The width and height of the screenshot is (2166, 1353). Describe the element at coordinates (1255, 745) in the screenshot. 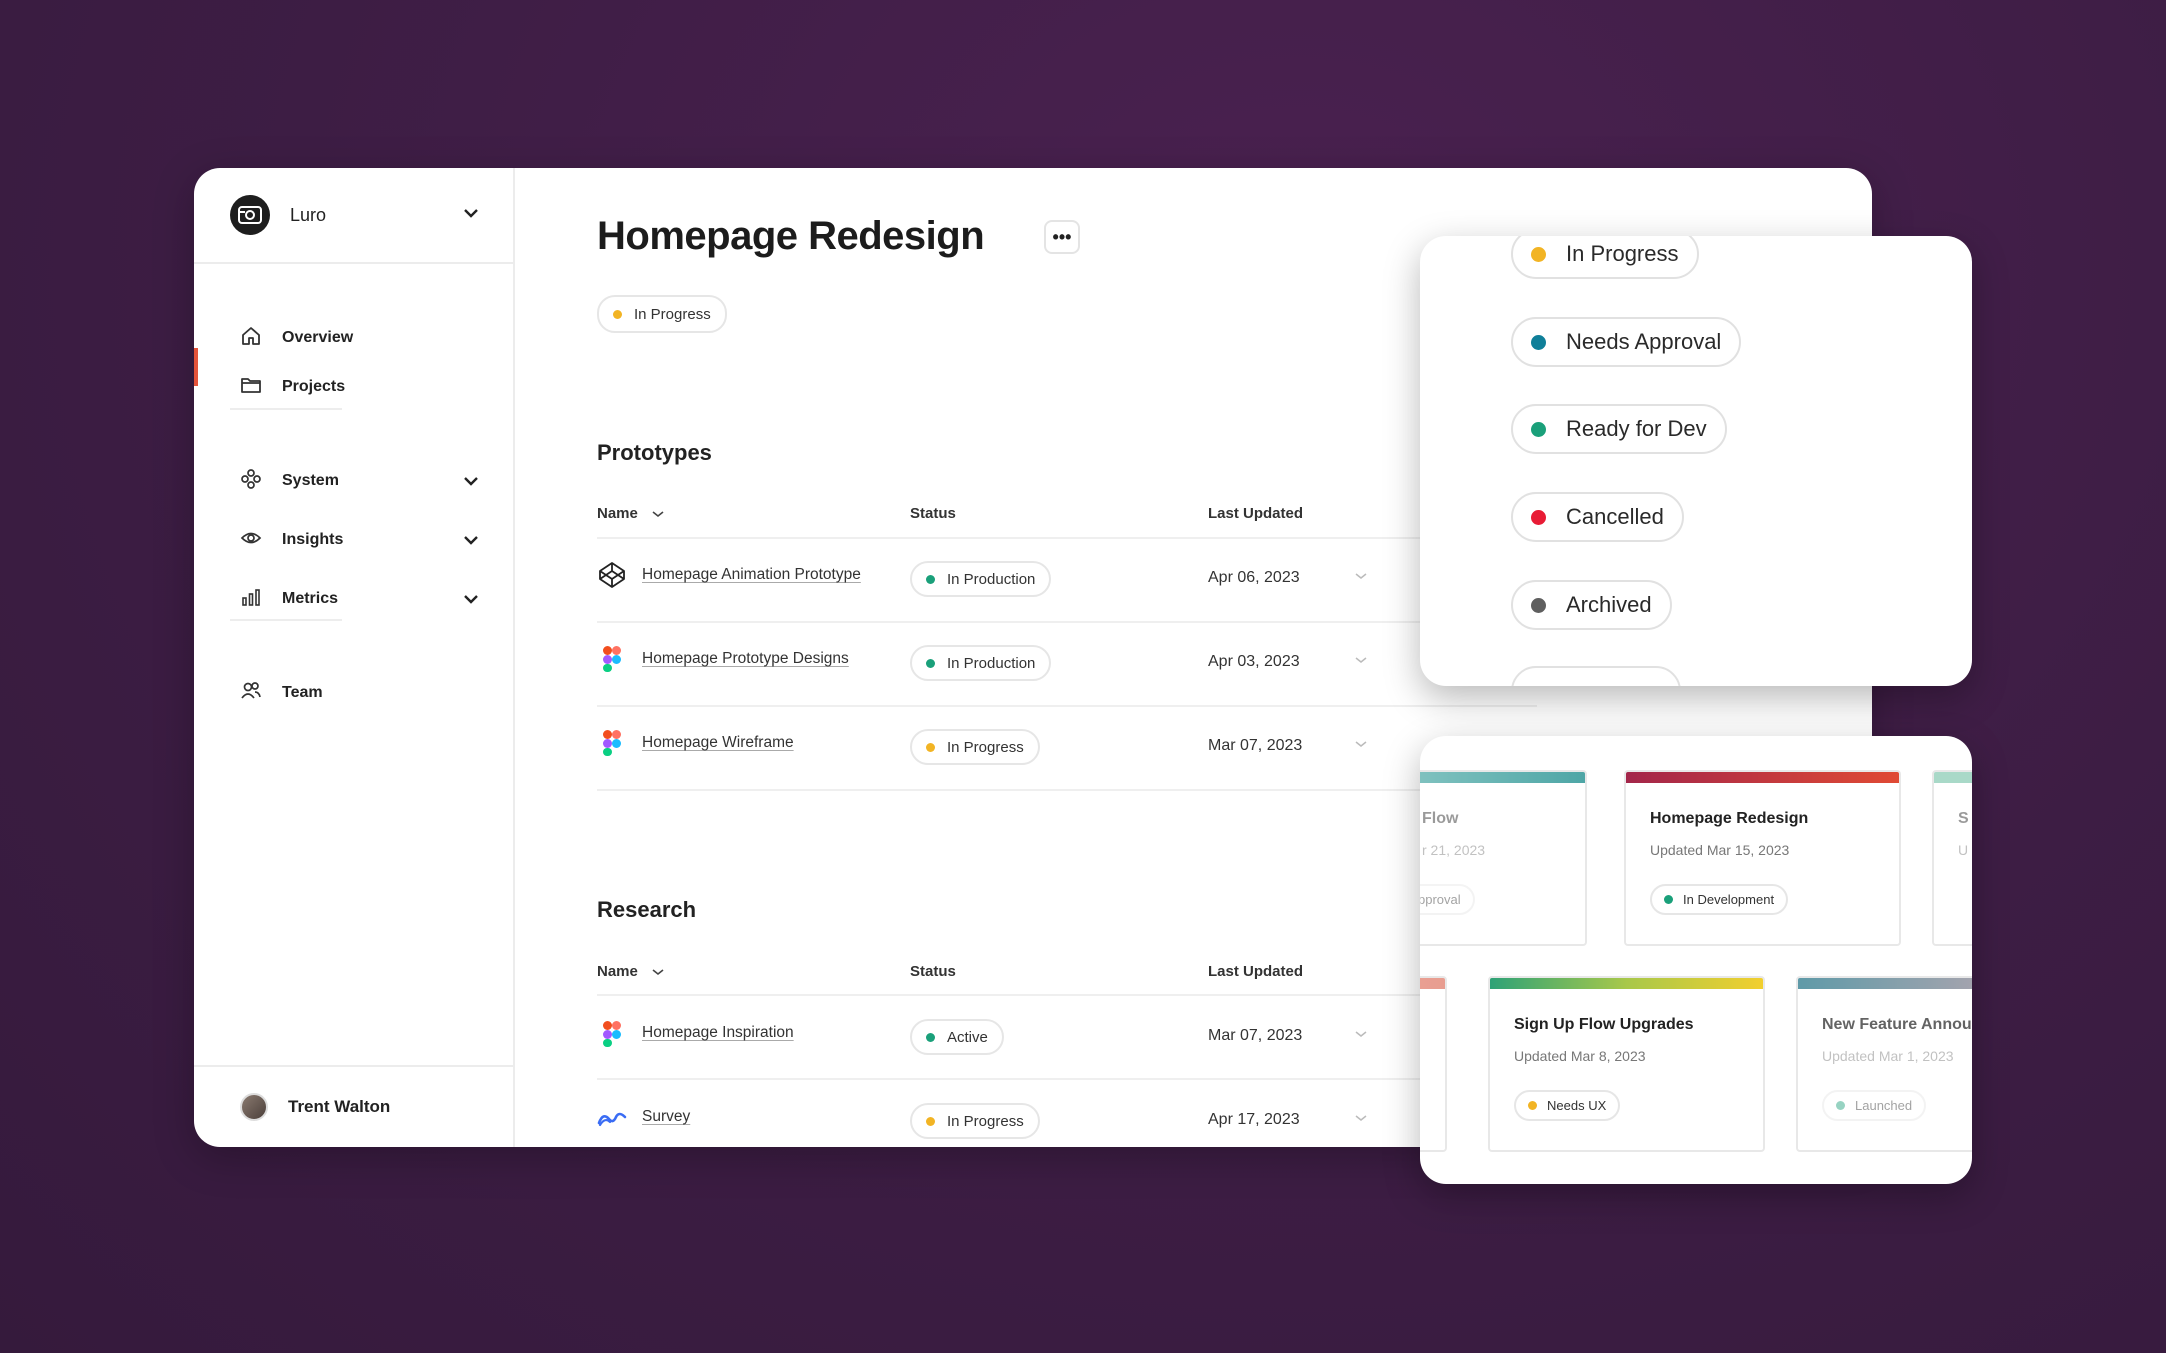

I see `last-updated: Mar 07, 2023` at that location.